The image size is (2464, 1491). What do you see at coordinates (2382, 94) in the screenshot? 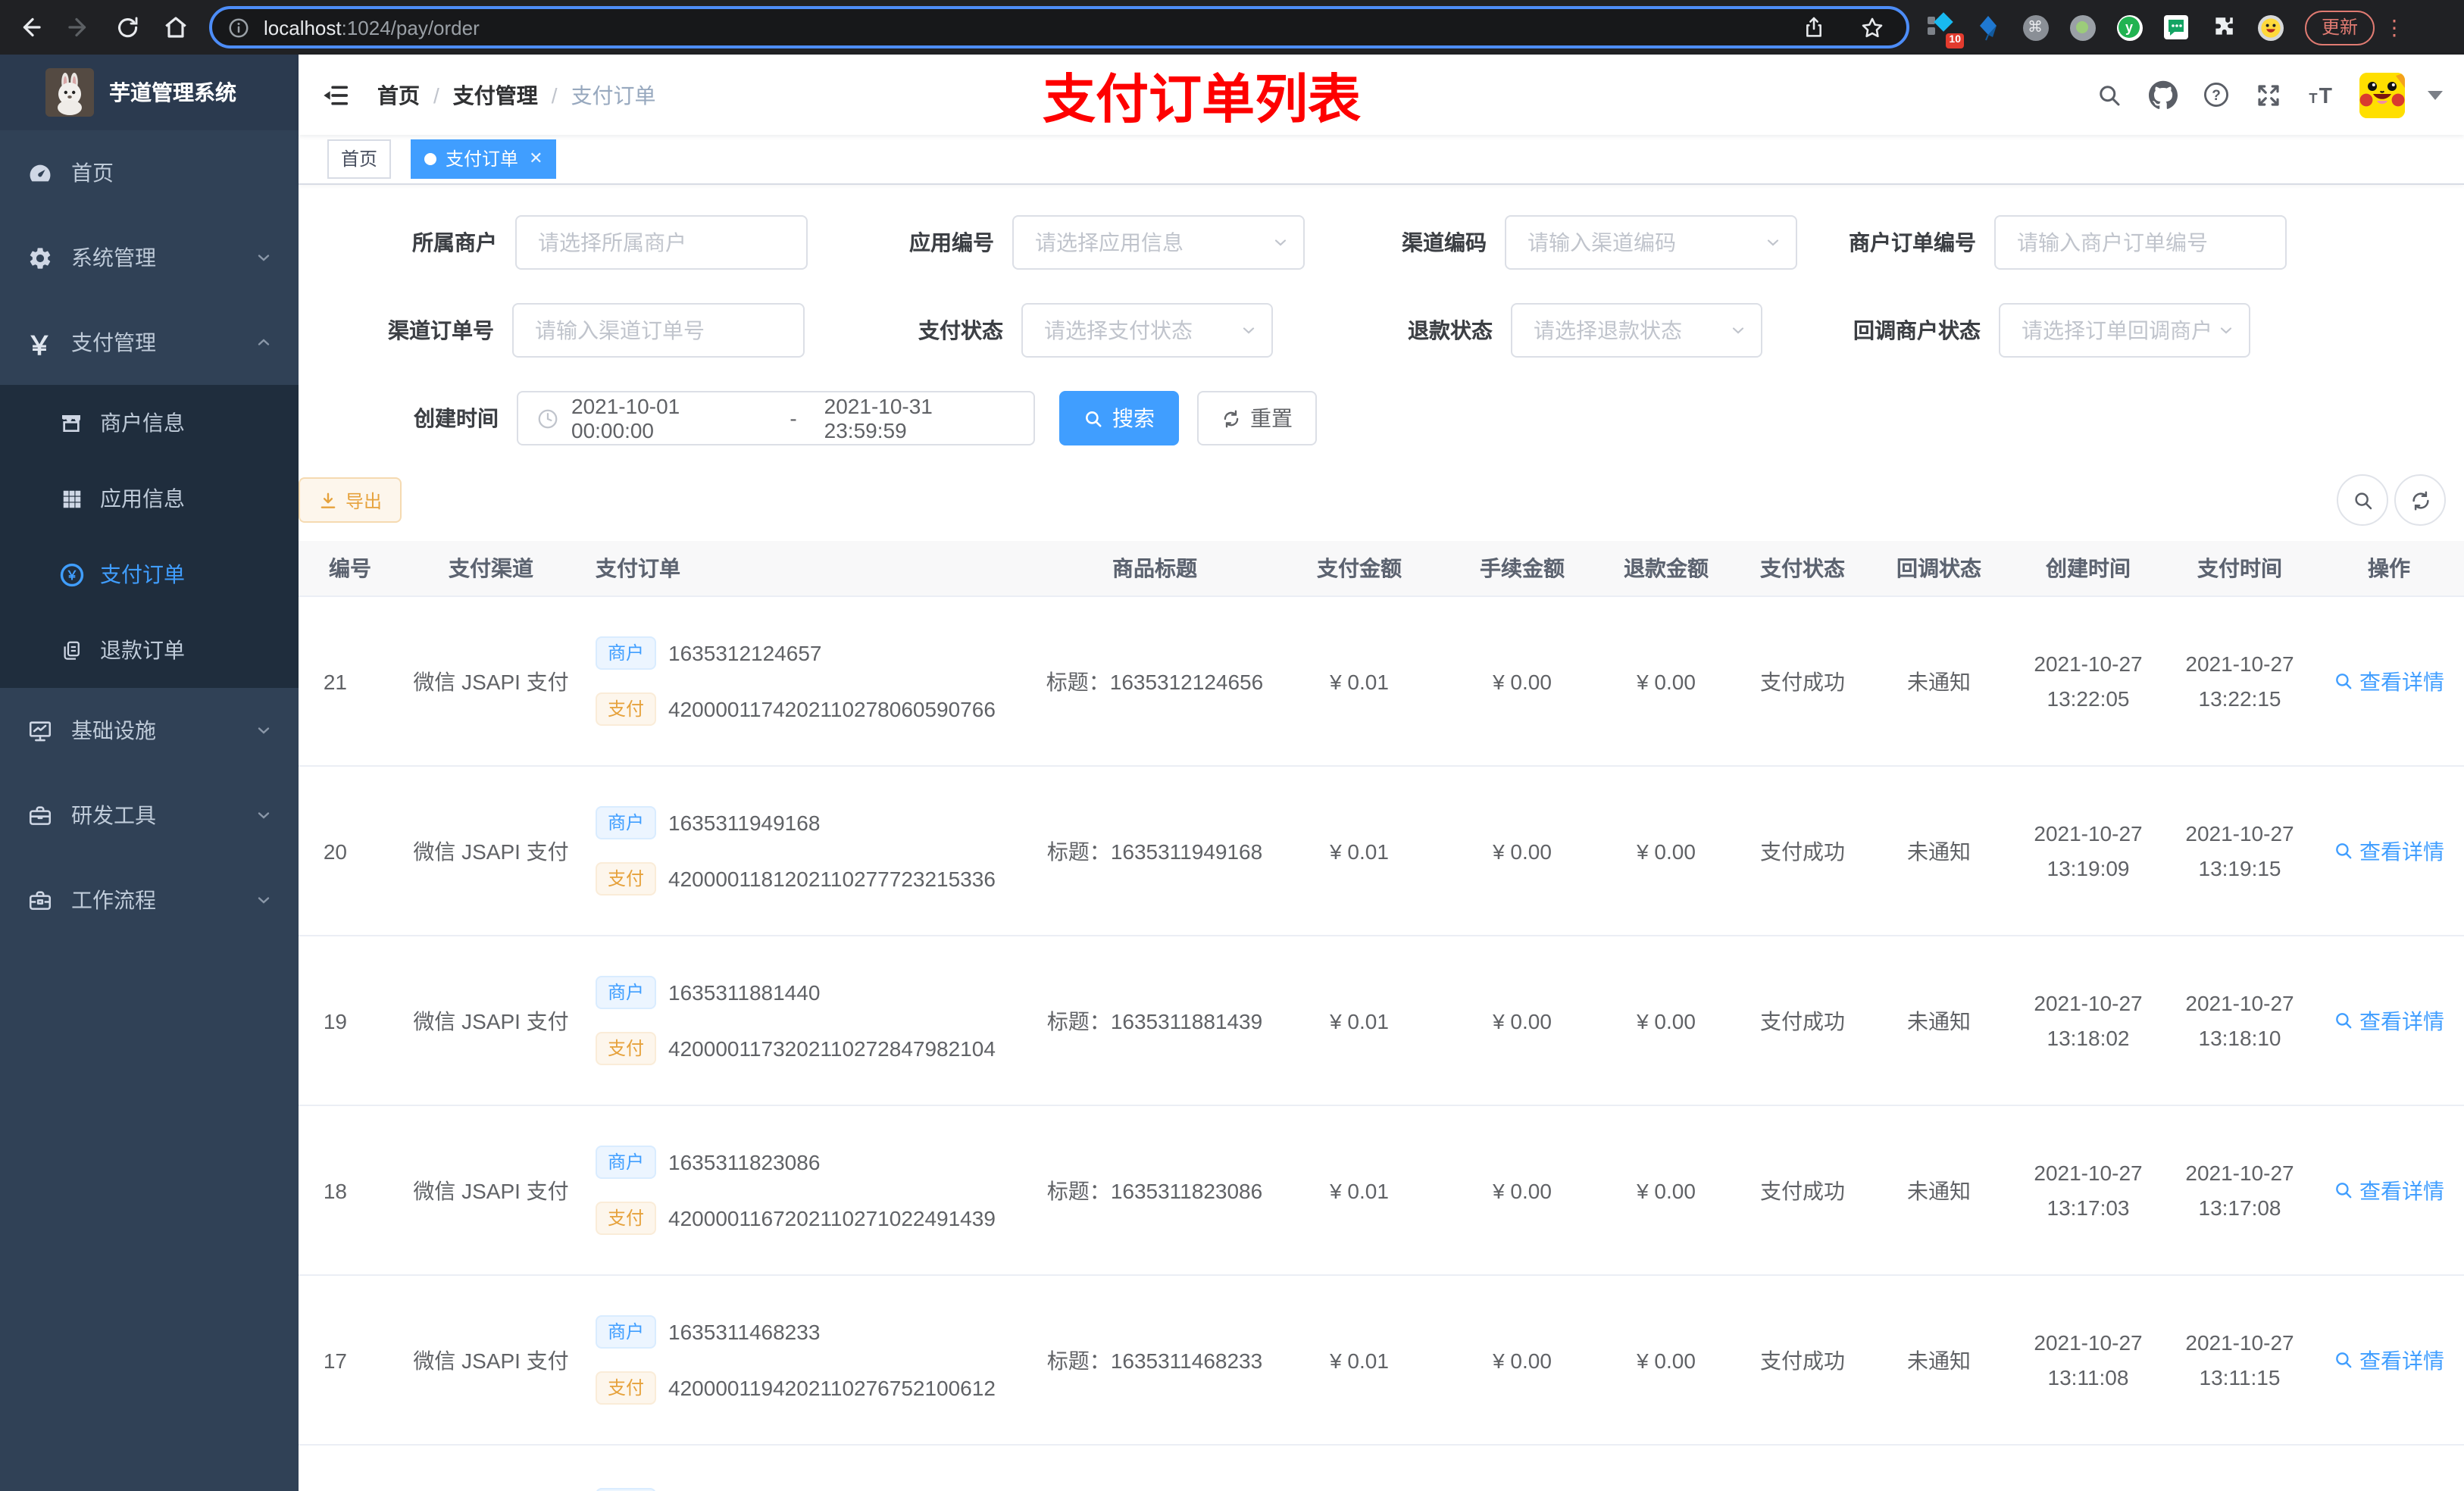
I see `avatar` at bounding box center [2382, 94].